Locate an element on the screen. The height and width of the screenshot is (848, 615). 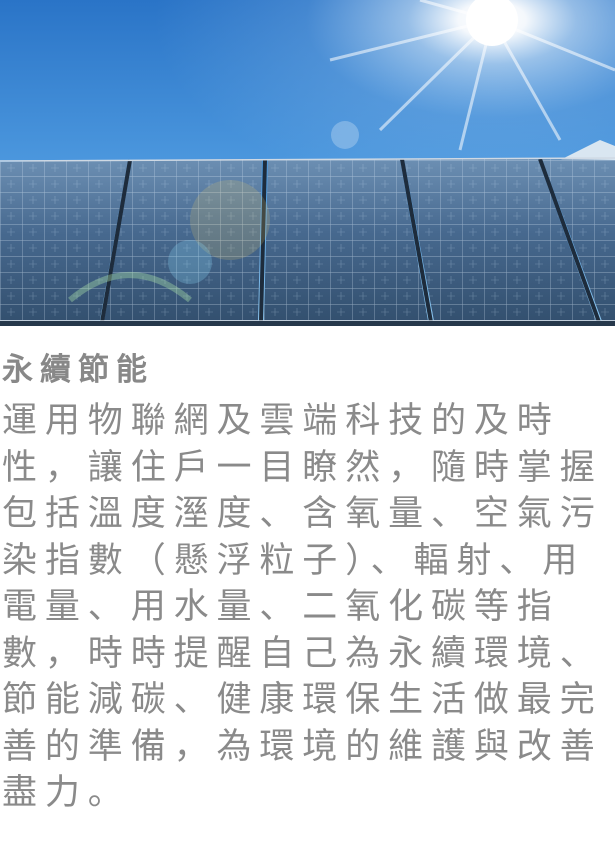
section-title: 永續節能 is located at coordinates (78, 370).